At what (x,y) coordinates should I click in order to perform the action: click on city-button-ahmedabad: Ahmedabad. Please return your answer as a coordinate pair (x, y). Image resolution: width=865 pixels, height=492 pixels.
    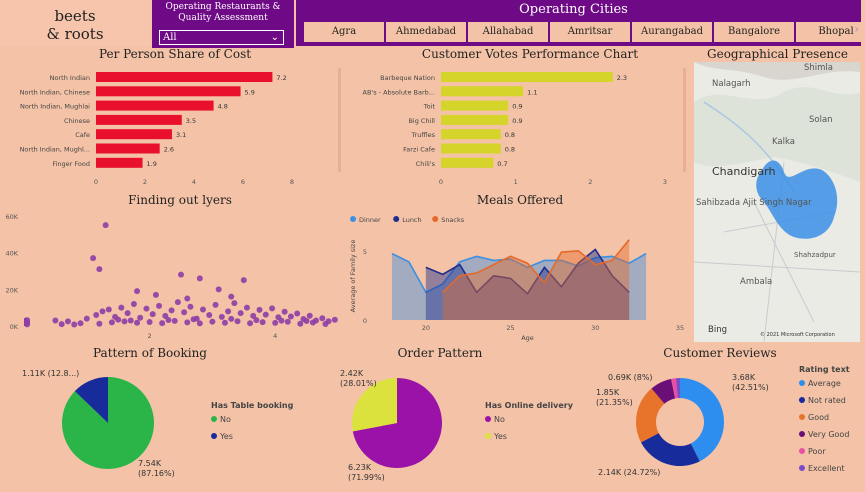
    Looking at the image, I should click on (426, 32).